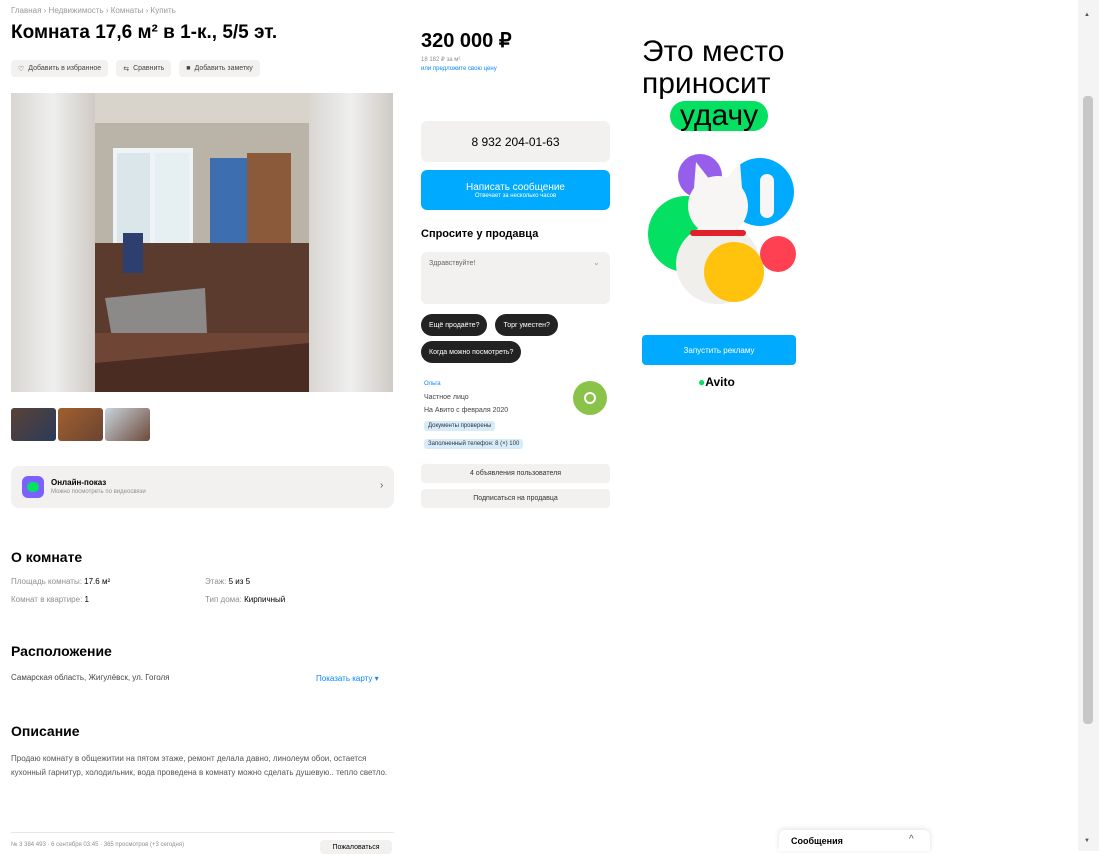 The height and width of the screenshot is (854, 1099). What do you see at coordinates (596, 262) in the screenshot?
I see `chevron-down-icon: ⌄` at bounding box center [596, 262].